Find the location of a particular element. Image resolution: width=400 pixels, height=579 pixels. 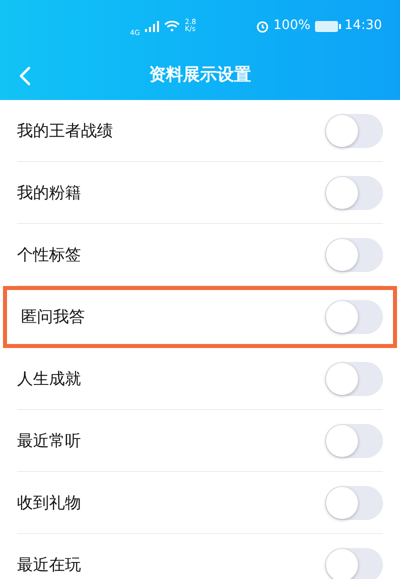

setting-label: 我的王者战绩 is located at coordinates (65, 131).